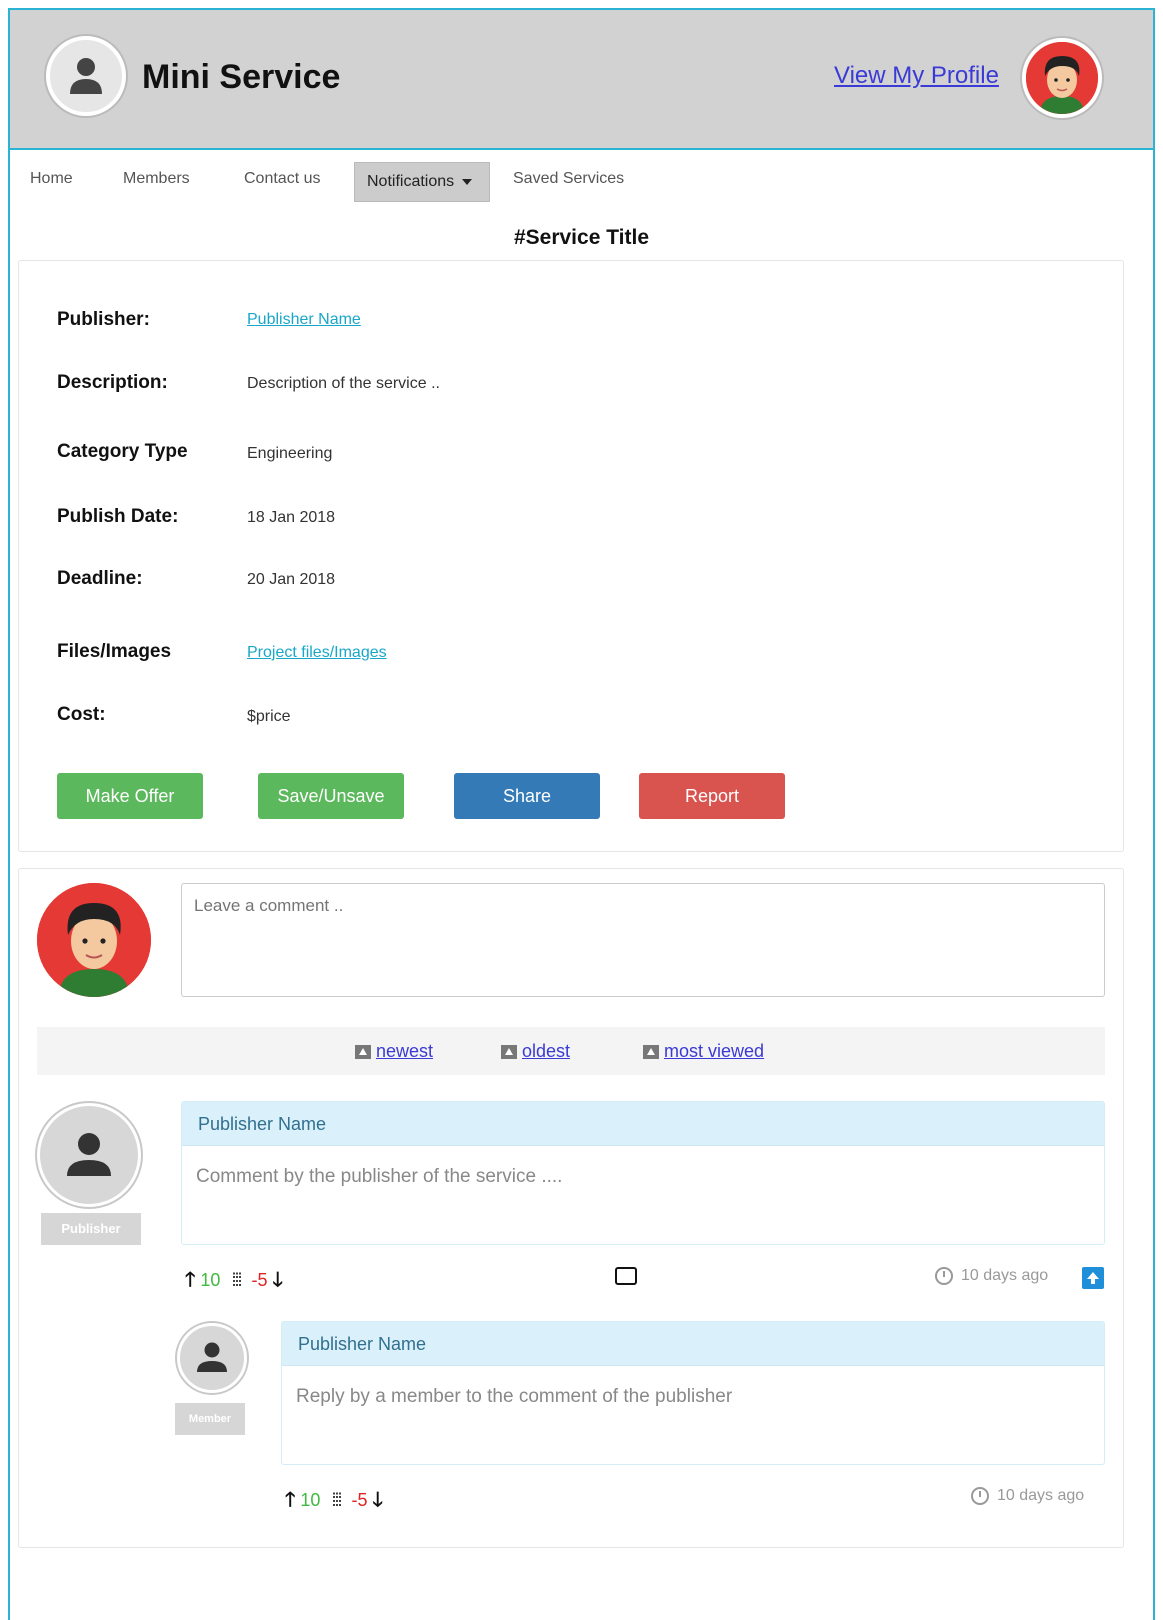  Describe the element at coordinates (114, 651) in the screenshot. I see `files-label: Files/Images` at that location.